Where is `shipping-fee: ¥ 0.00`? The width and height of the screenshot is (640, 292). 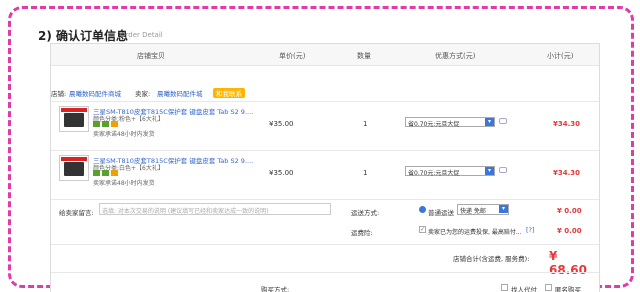
shipping-fee: ¥ 0.00 is located at coordinates (569, 211).